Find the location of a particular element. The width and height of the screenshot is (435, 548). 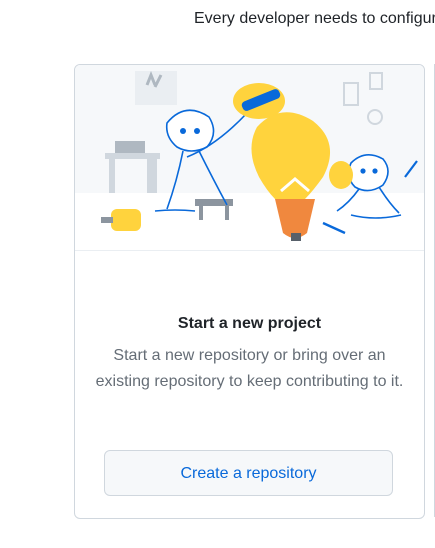

stool is located at coordinates (214, 202).